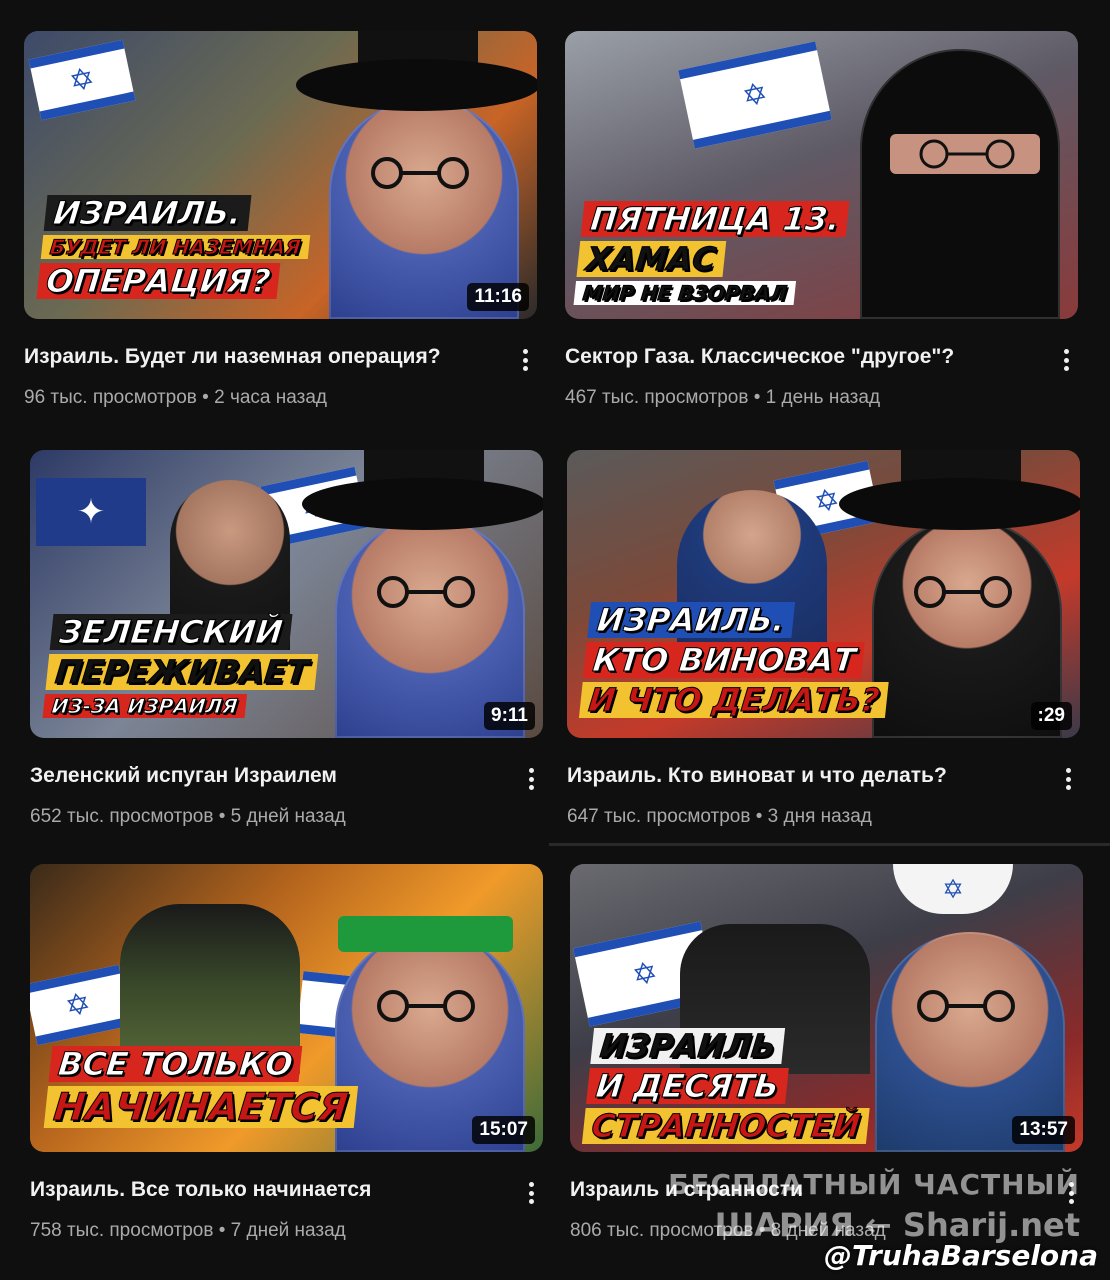 This screenshot has width=1110, height=1280. Describe the element at coordinates (723, 397) in the screenshot. I see `video-meta: 467 тыс. просмотров • 1 день назад` at that location.